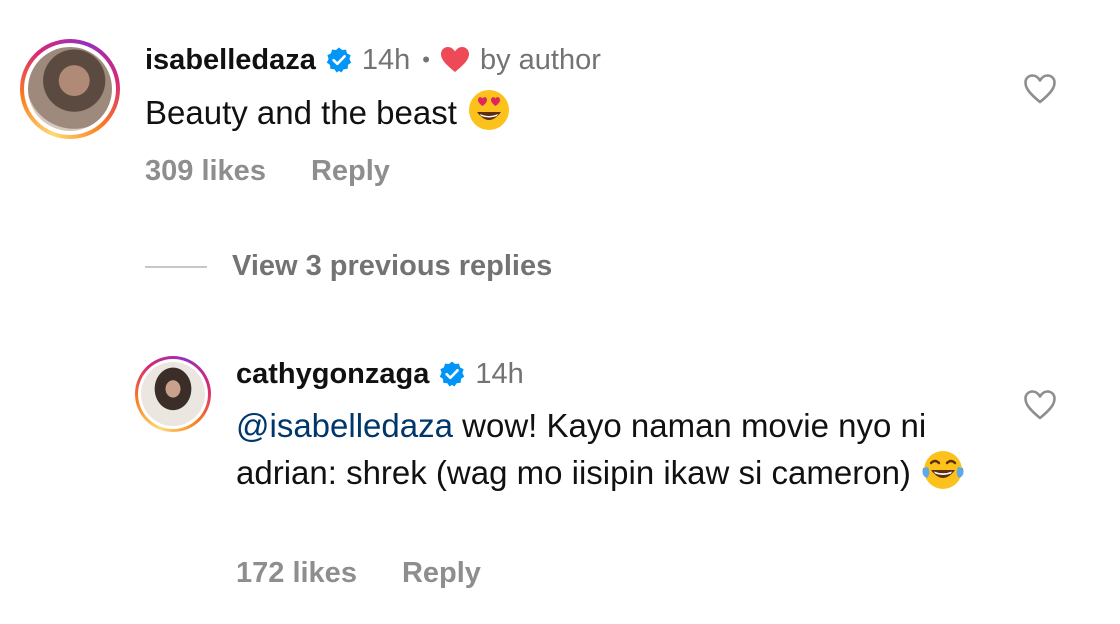 The image size is (1120, 624). Describe the element at coordinates (358, 573) in the screenshot. I see `comment-meta: 172 likes Reply` at that location.